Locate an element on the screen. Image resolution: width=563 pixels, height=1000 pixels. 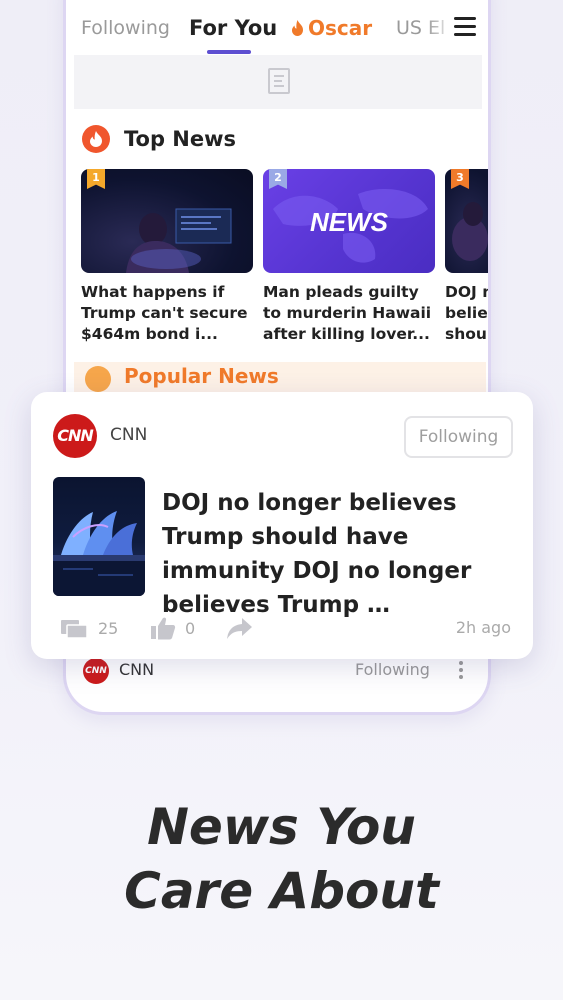
like-count: 0 is located at coordinates (190, 628).